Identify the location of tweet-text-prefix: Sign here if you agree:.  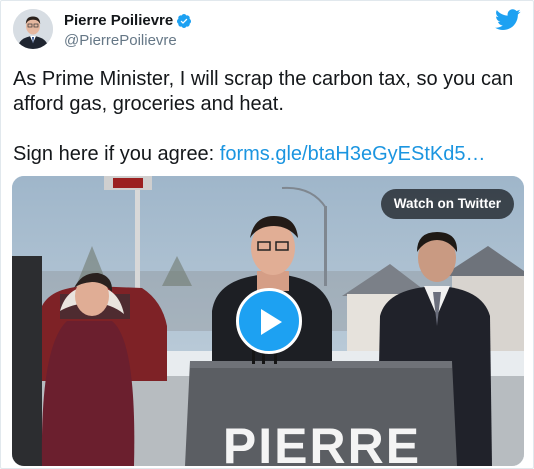
(116, 154).